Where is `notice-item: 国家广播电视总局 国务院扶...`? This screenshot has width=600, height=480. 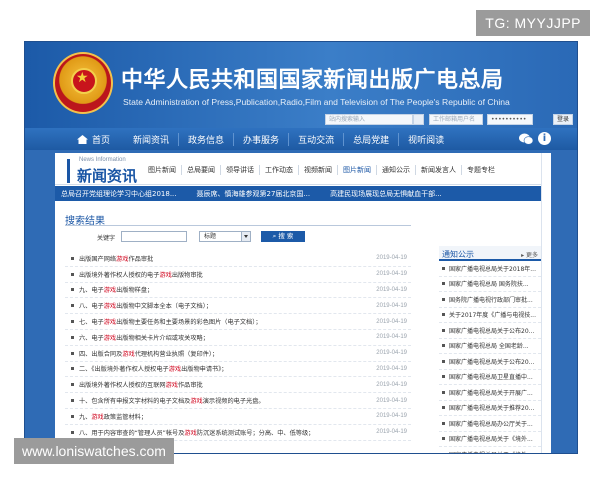 notice-item: 国家广播电视总局 国务院扶... is located at coordinates (490, 284).